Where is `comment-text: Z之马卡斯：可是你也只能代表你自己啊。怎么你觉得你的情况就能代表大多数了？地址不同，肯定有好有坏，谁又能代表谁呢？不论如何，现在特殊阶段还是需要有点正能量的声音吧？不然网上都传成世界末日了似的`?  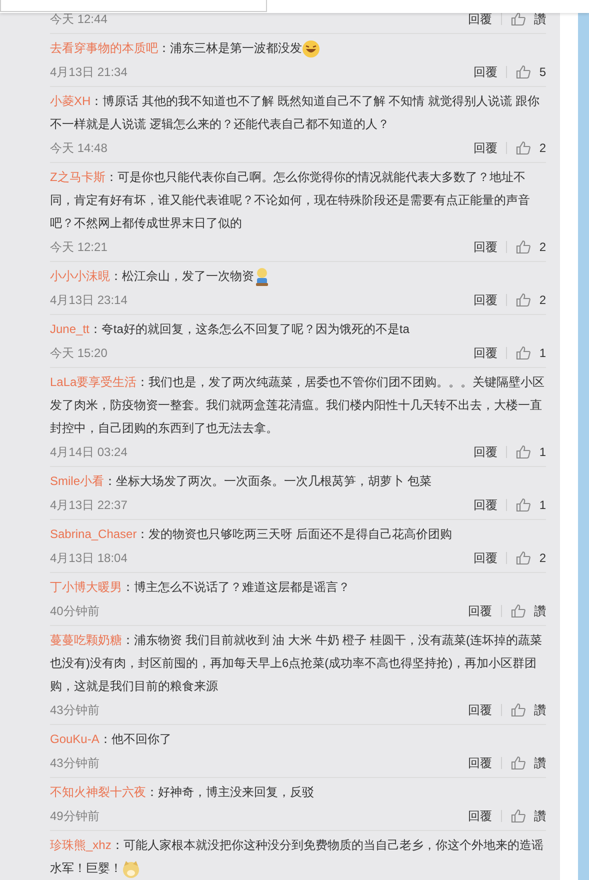 comment-text: Z之马卡斯：可是你也只能代表你自己啊。怎么你觉得你的情况就能代表大多数了？地址不同，肯定有好有坏，谁又能代表谁呢？不论如何，现在特殊阶段还是需要有点正能量的声音吧？不然网上都传成世界末日了似的 is located at coordinates (290, 200).